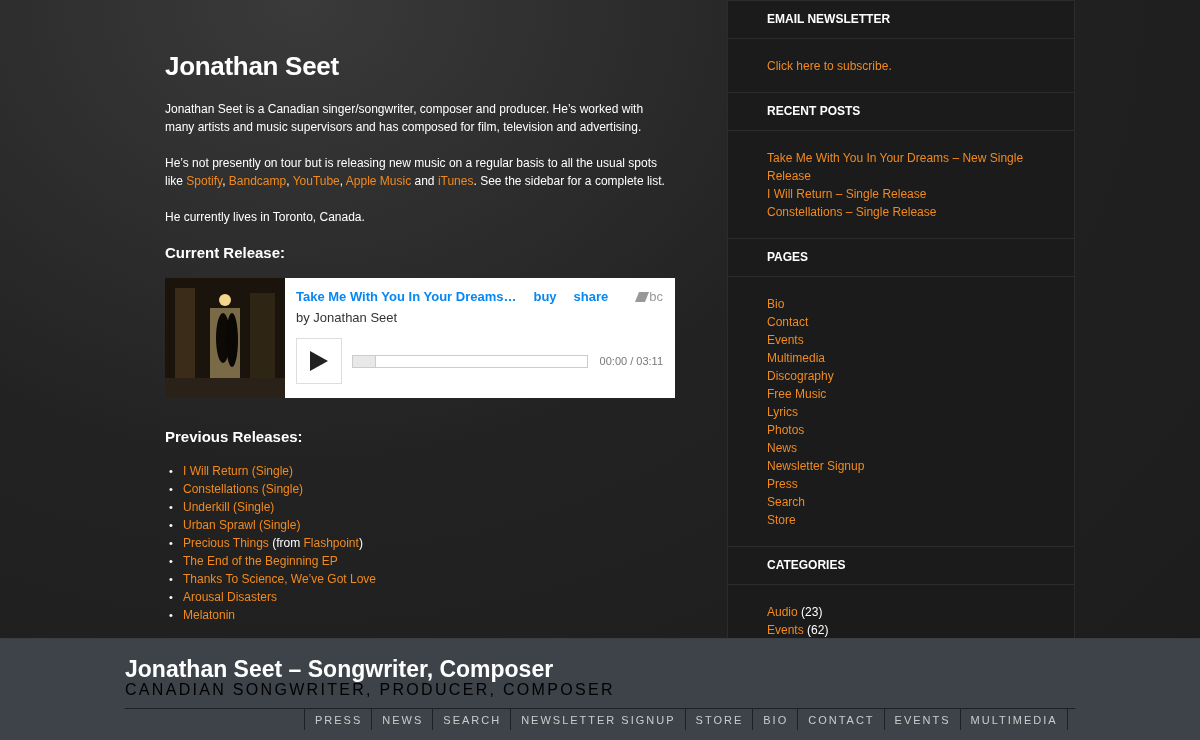 Image resolution: width=1200 pixels, height=740 pixels. I want to click on sidebar-link: Take Me With You In Your Dreams – New Single Release, so click(901, 167).